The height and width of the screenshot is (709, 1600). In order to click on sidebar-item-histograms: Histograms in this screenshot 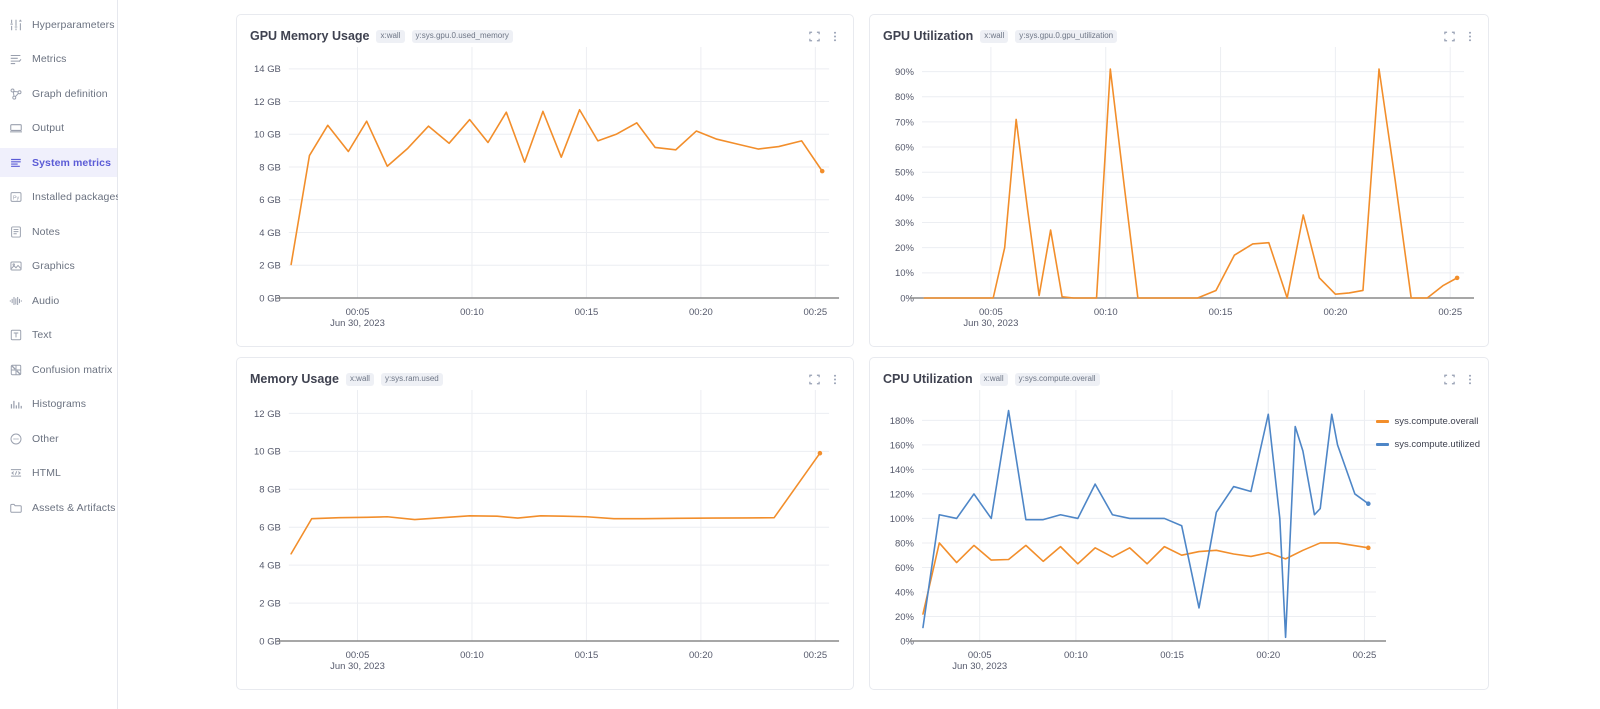, I will do `click(58, 404)`.